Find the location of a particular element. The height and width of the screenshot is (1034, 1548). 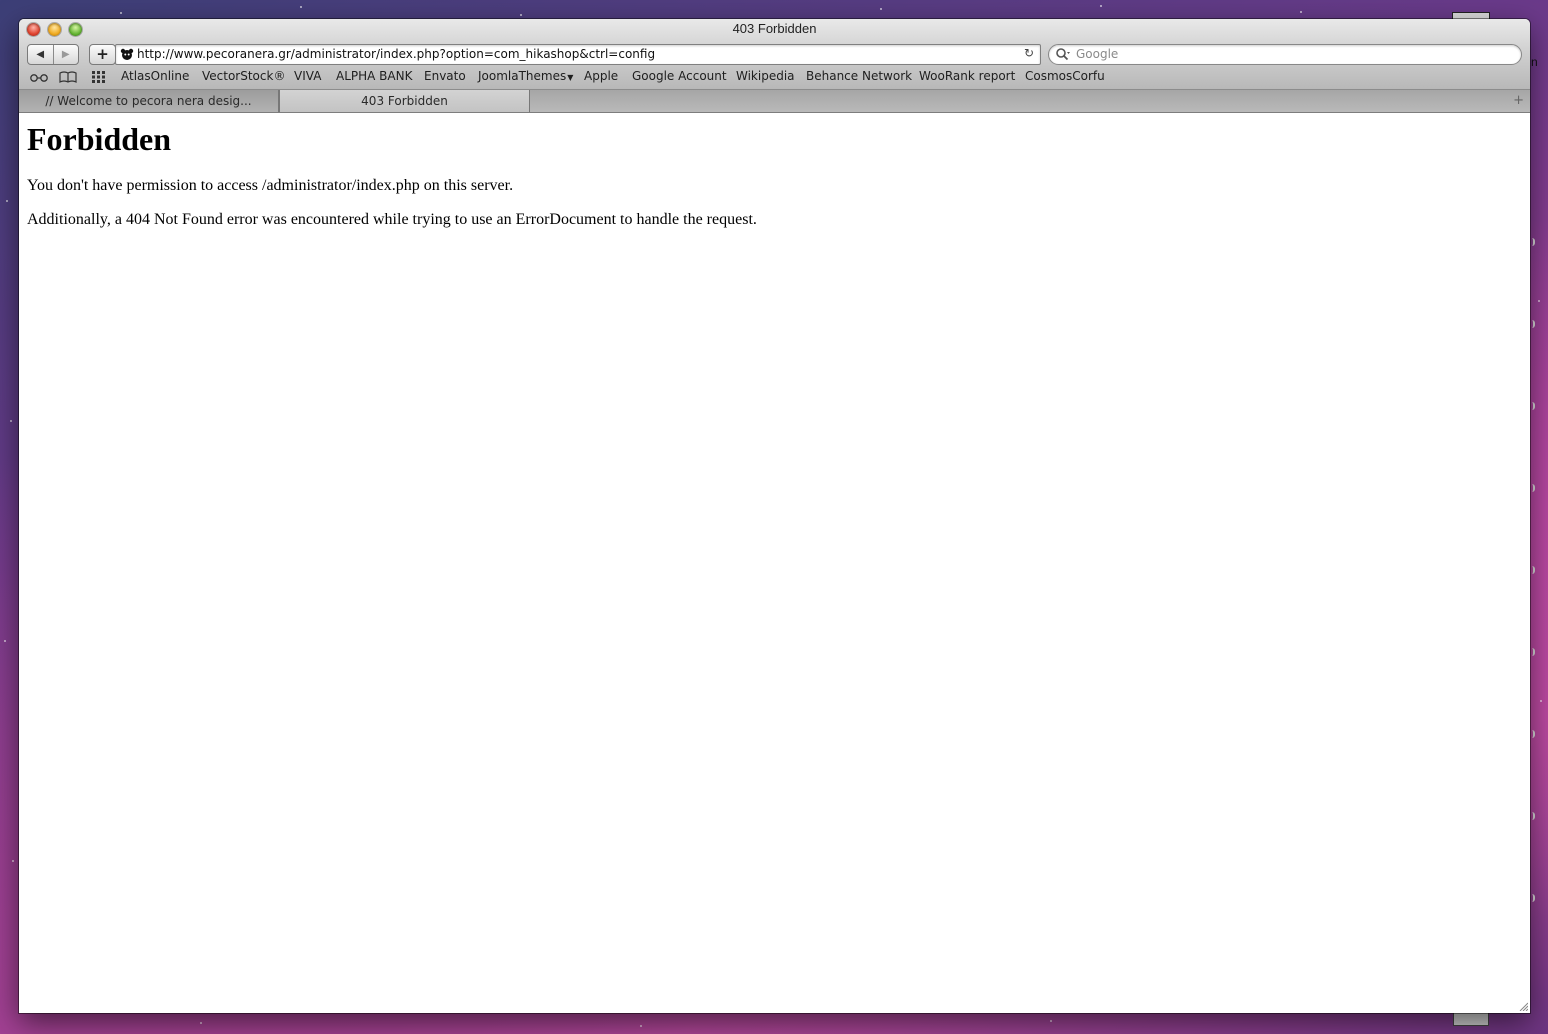

search-field: Google is located at coordinates (1285, 54).